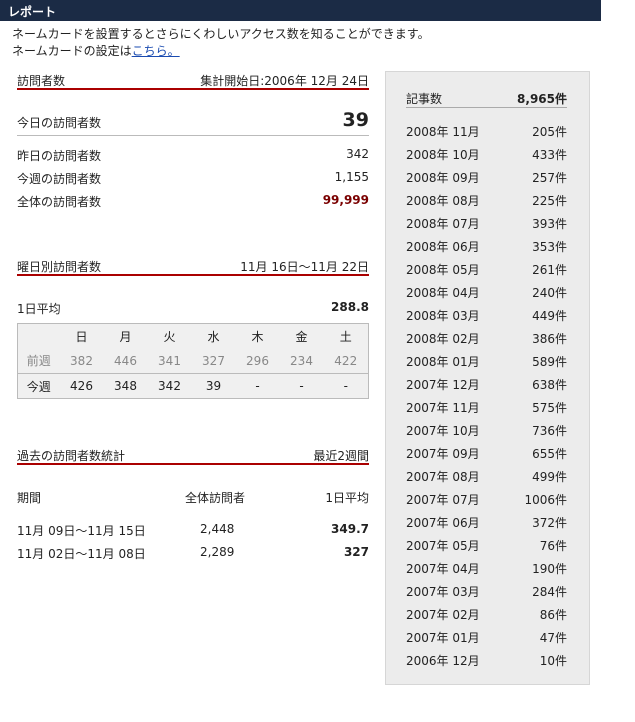  Describe the element at coordinates (59, 267) in the screenshot. I see `weekday-title: 曜日別訪問者数` at that location.